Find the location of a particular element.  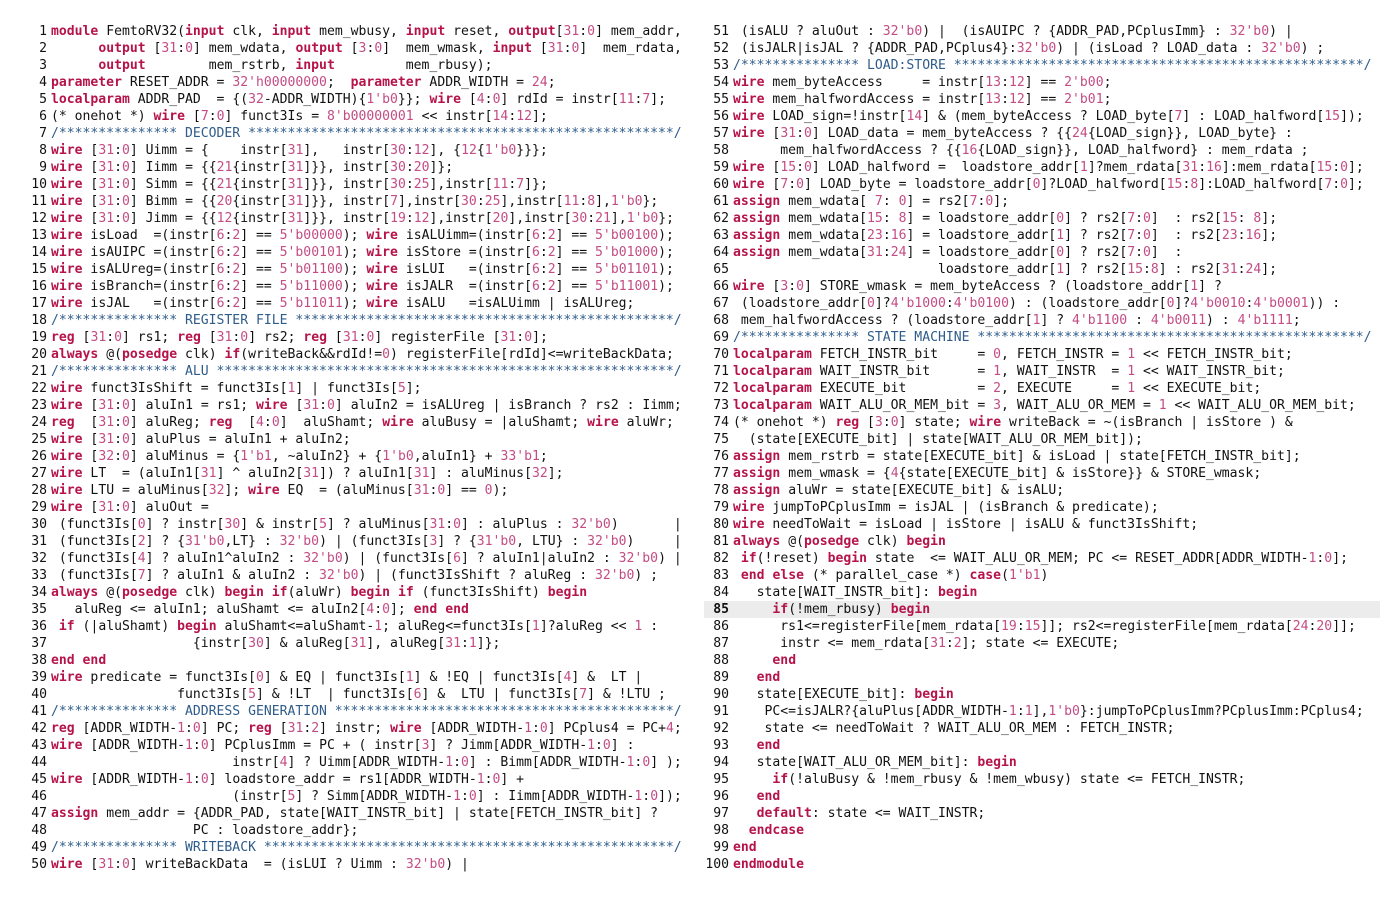

line-number: 16 is located at coordinates (39, 286).